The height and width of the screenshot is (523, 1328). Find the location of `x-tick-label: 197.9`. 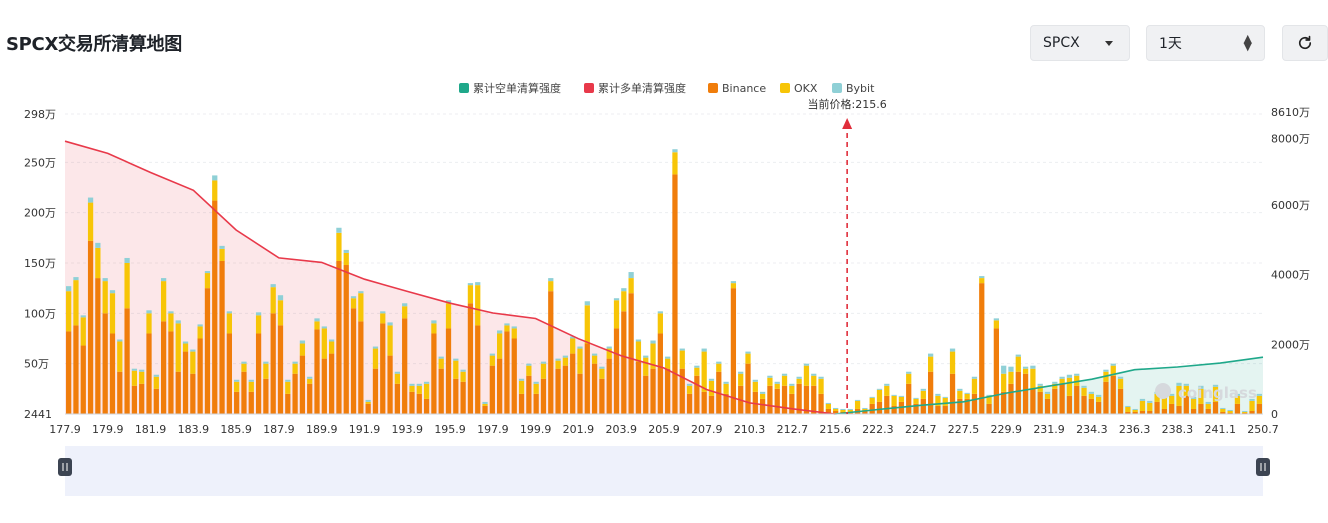

x-tick-label: 197.9 is located at coordinates (493, 429).